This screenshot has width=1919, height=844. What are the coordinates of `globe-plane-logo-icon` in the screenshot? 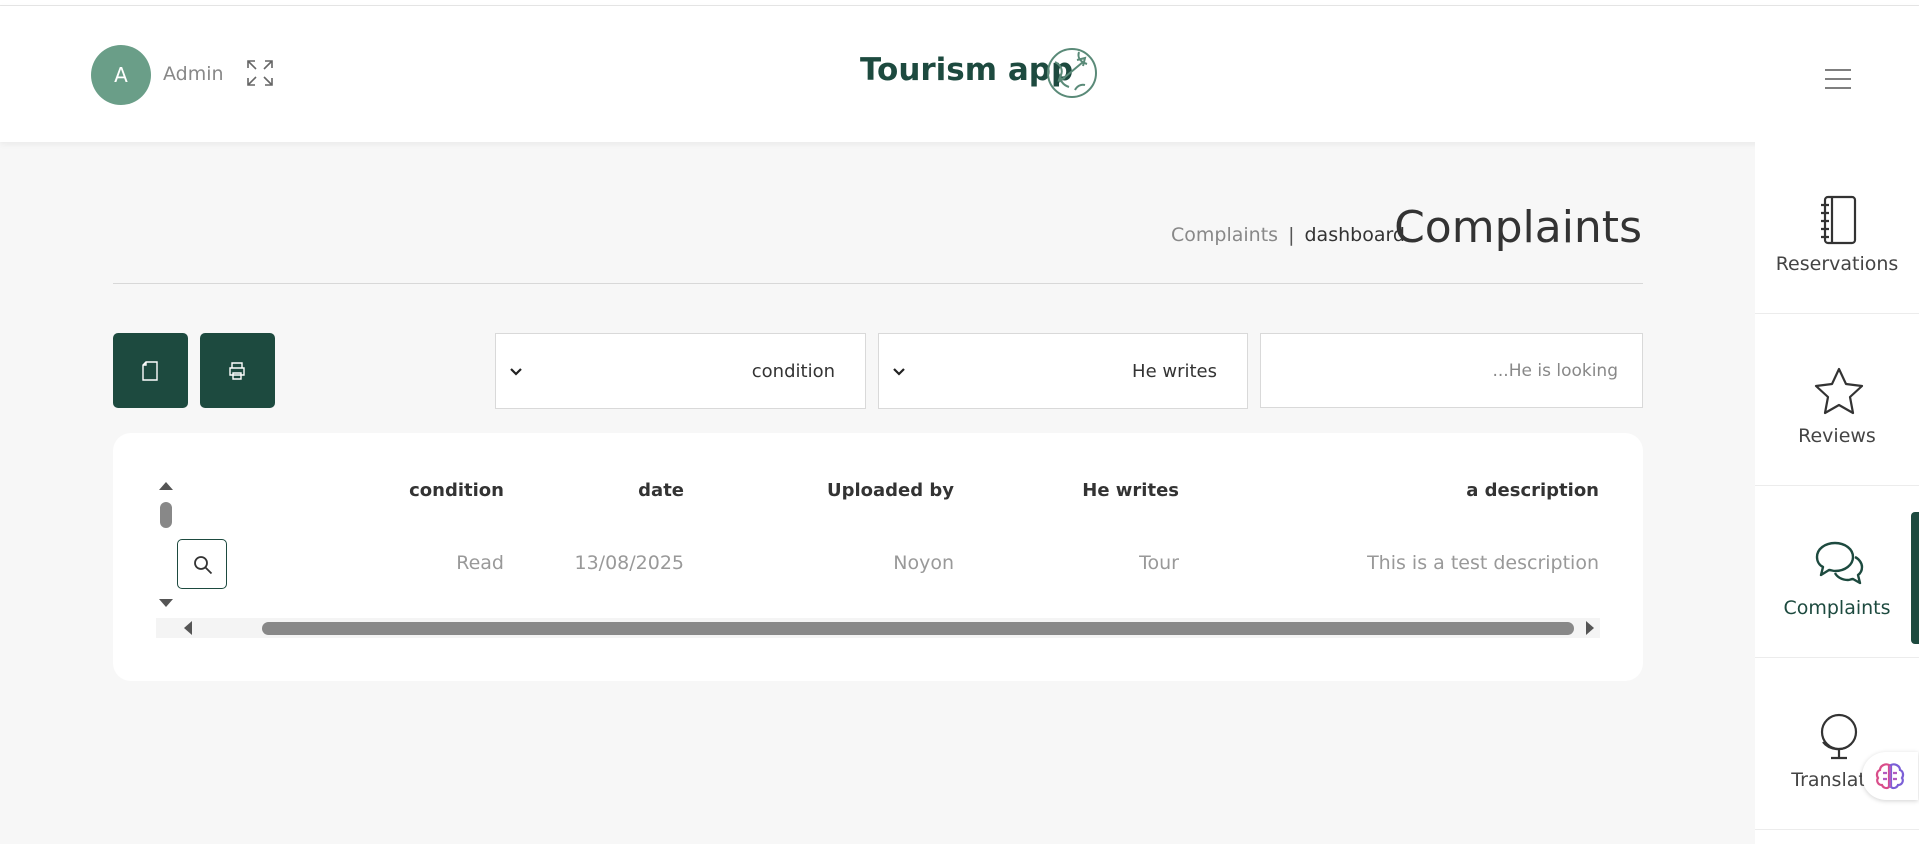 It's located at (1072, 73).